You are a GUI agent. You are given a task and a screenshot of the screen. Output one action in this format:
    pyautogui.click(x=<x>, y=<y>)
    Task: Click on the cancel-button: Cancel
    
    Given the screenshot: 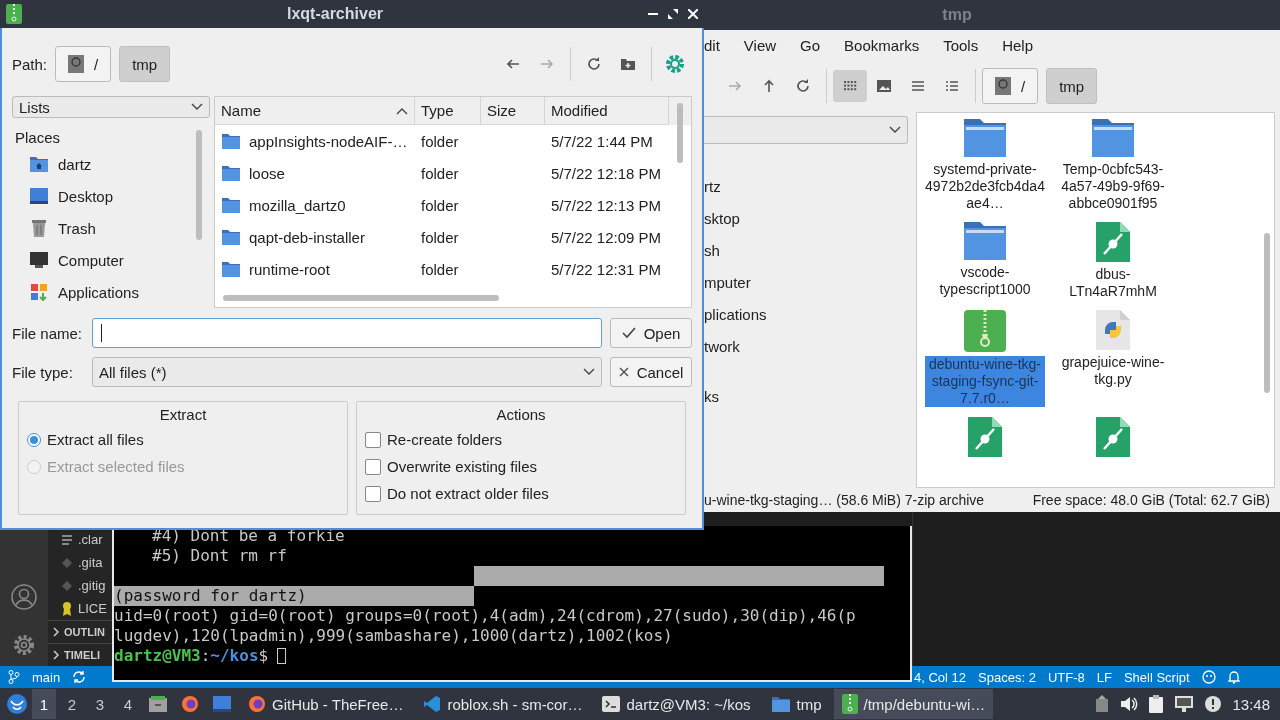 What is the action you would take?
    pyautogui.click(x=651, y=372)
    